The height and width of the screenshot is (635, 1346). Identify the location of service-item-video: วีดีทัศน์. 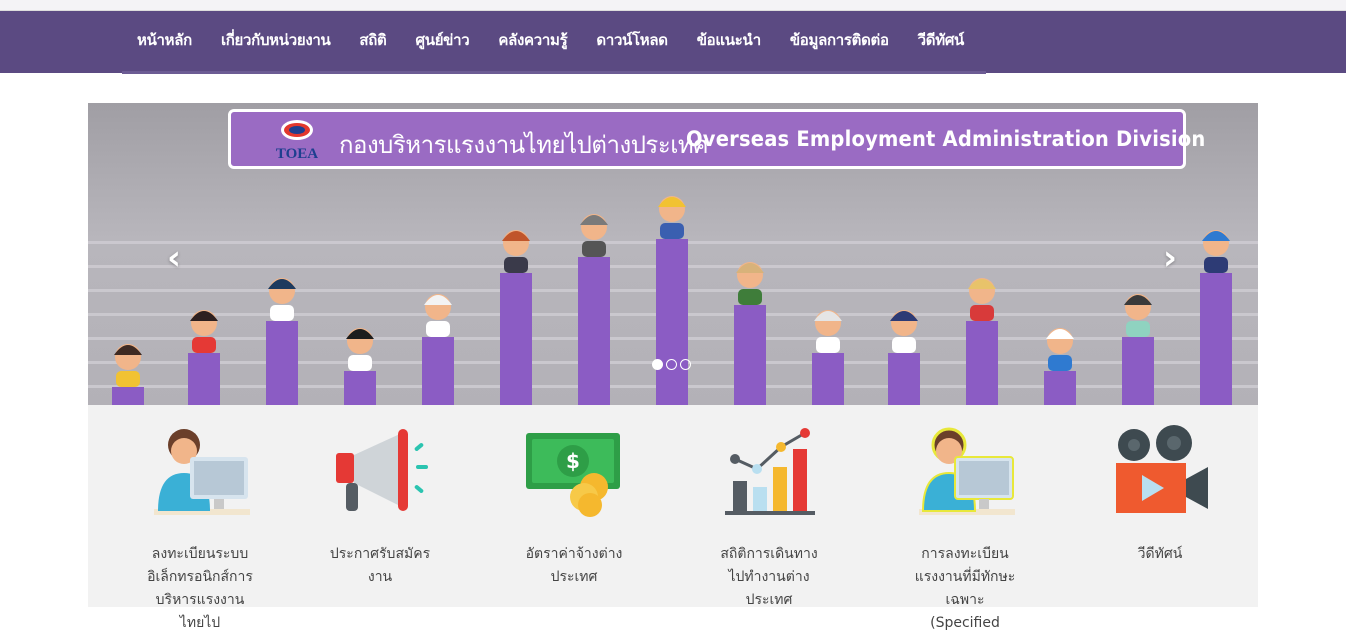
(1160, 495).